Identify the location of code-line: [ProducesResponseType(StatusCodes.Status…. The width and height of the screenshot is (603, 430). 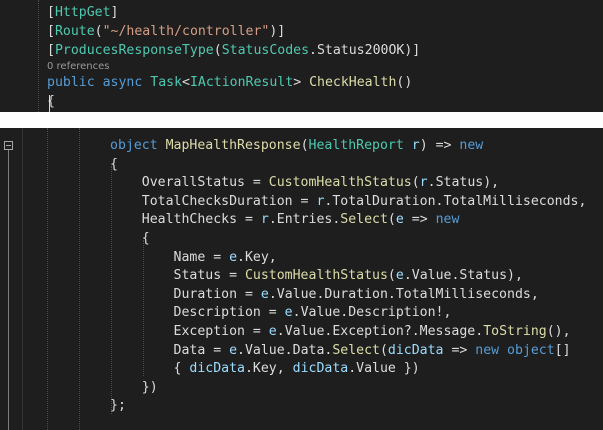
(233, 50).